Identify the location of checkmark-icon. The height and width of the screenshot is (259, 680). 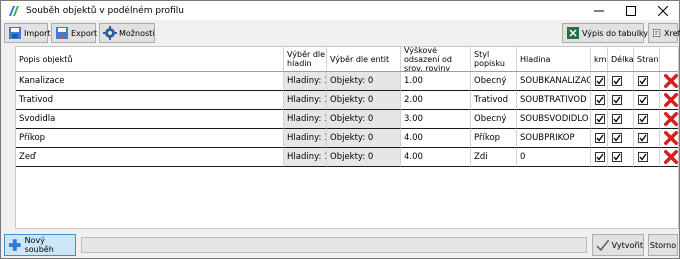
(603, 245).